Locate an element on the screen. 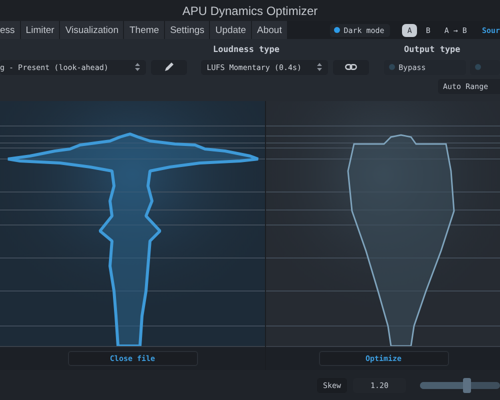 The image size is (500, 400). loudness-type-label: Loudness type is located at coordinates (246, 50).